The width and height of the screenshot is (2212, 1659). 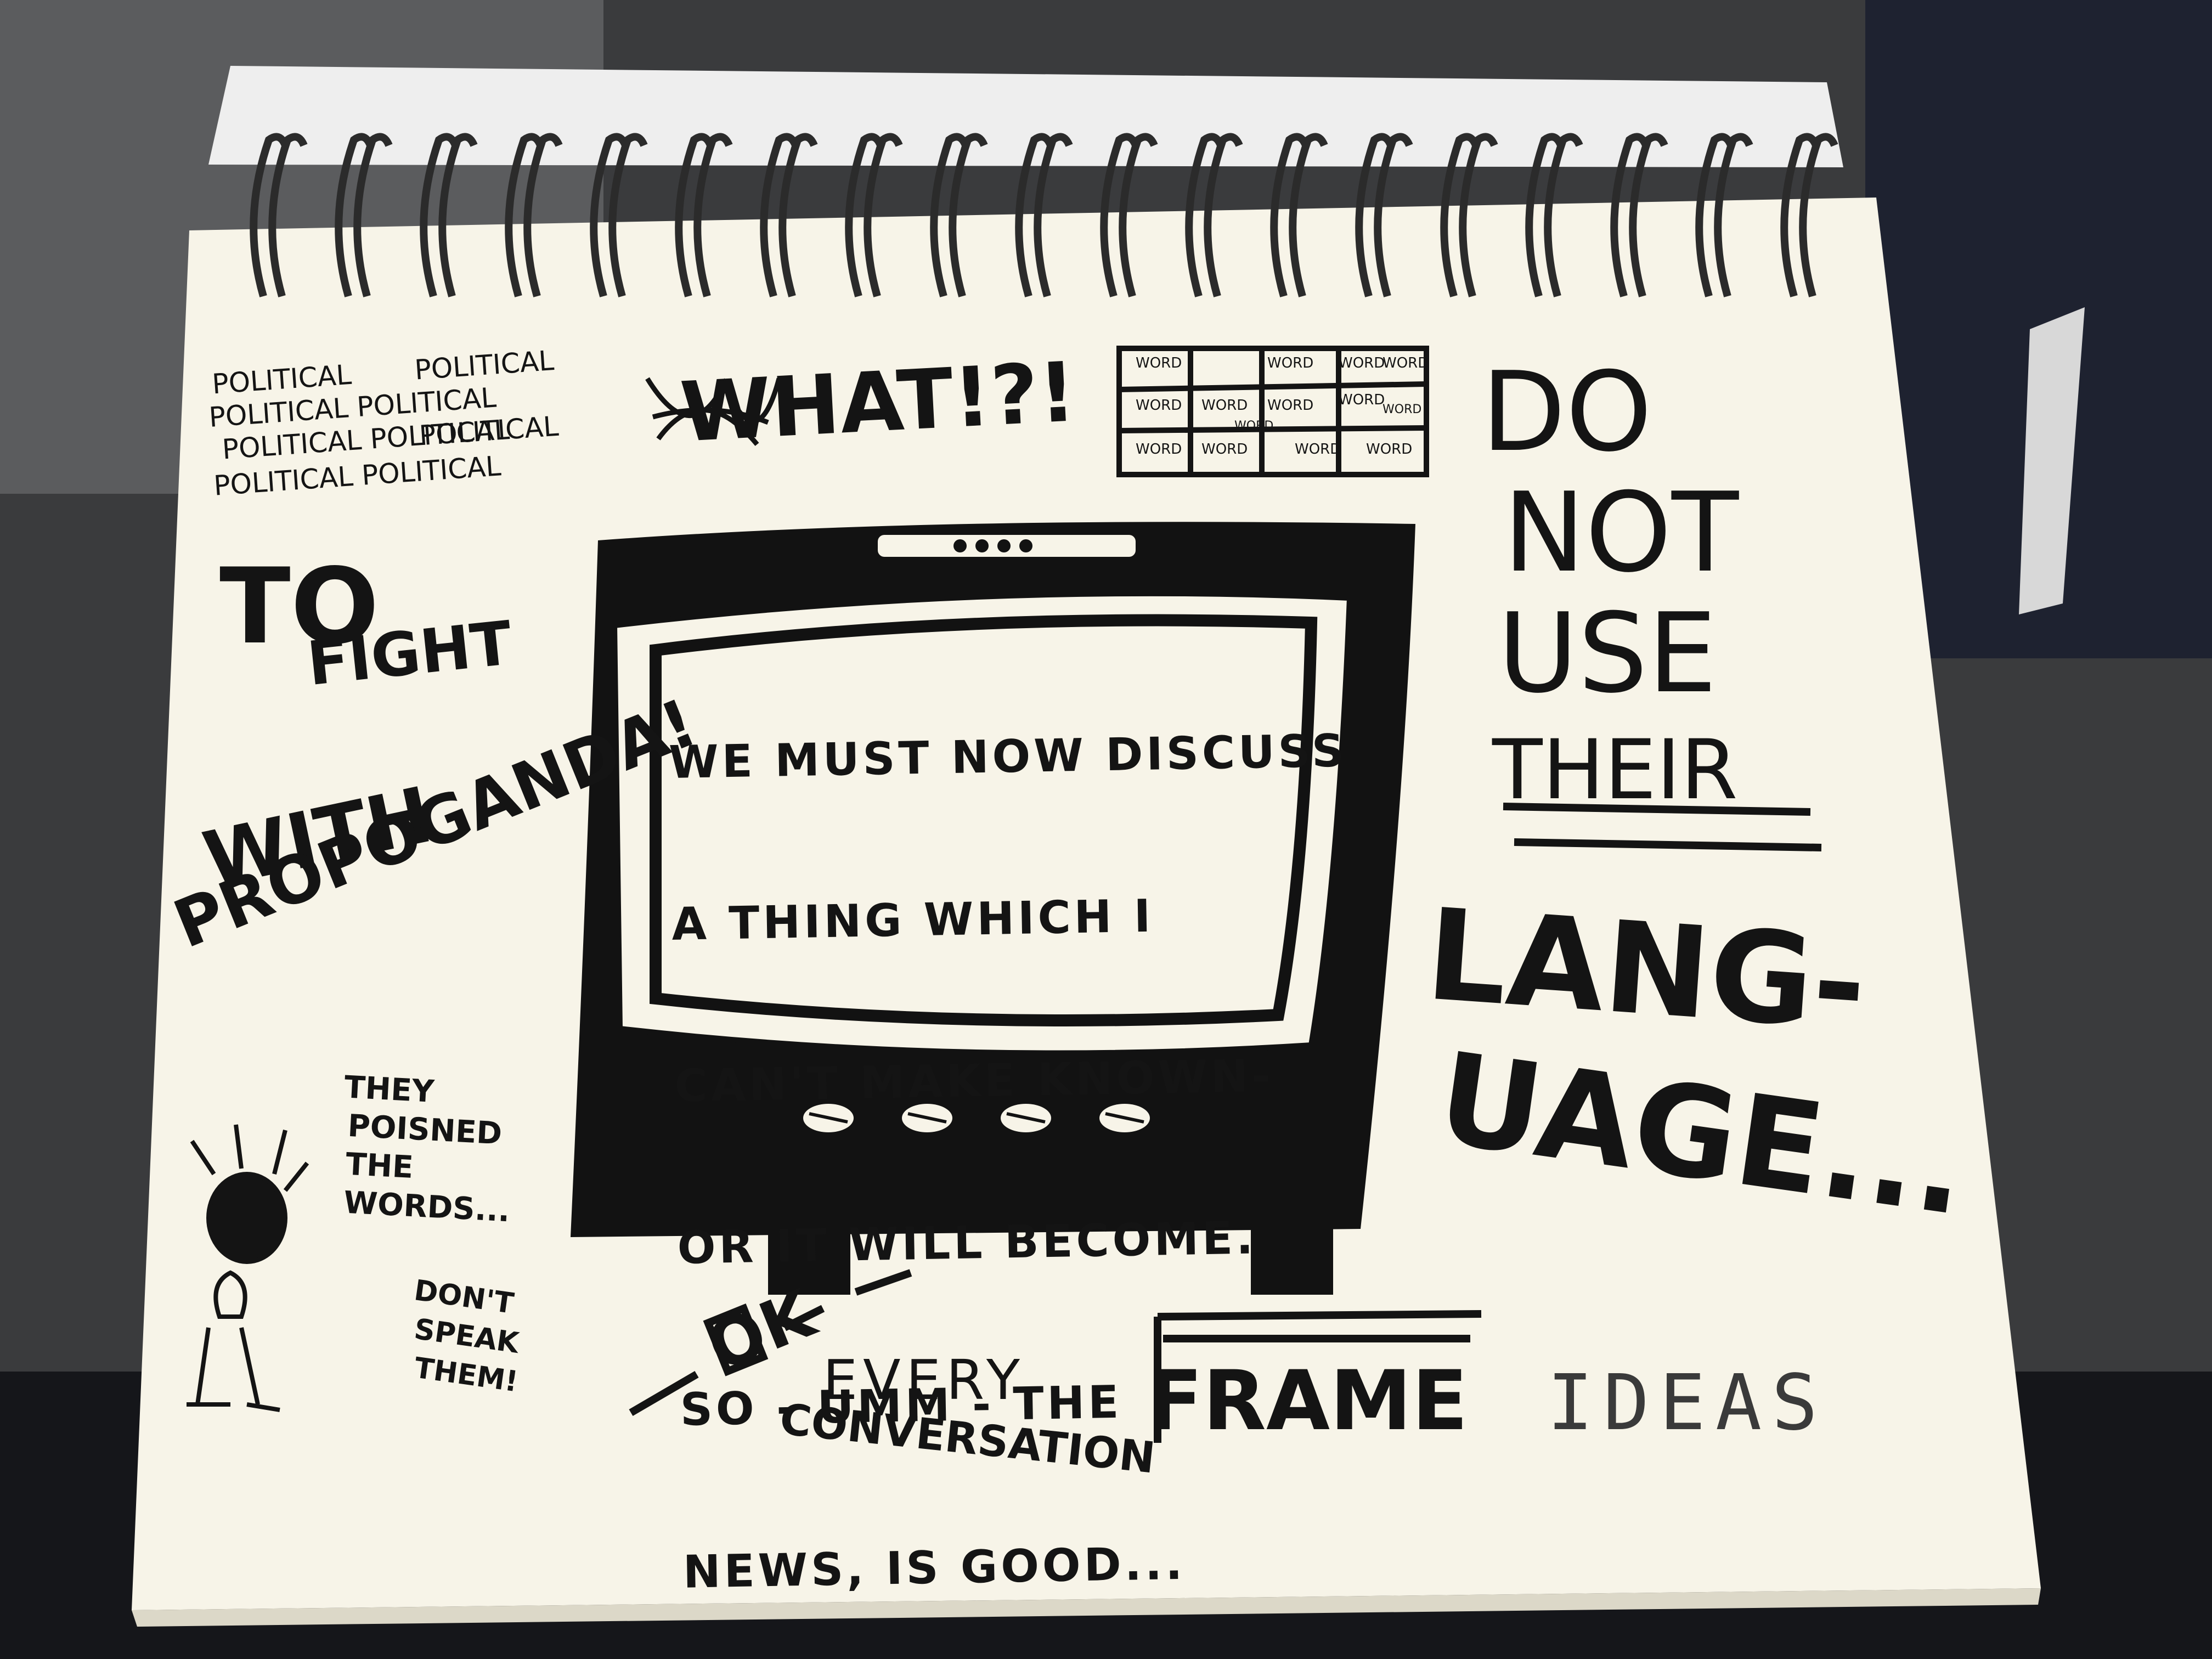 What do you see at coordinates (380, 1166) in the screenshot?
I see `note-line: THE` at bounding box center [380, 1166].